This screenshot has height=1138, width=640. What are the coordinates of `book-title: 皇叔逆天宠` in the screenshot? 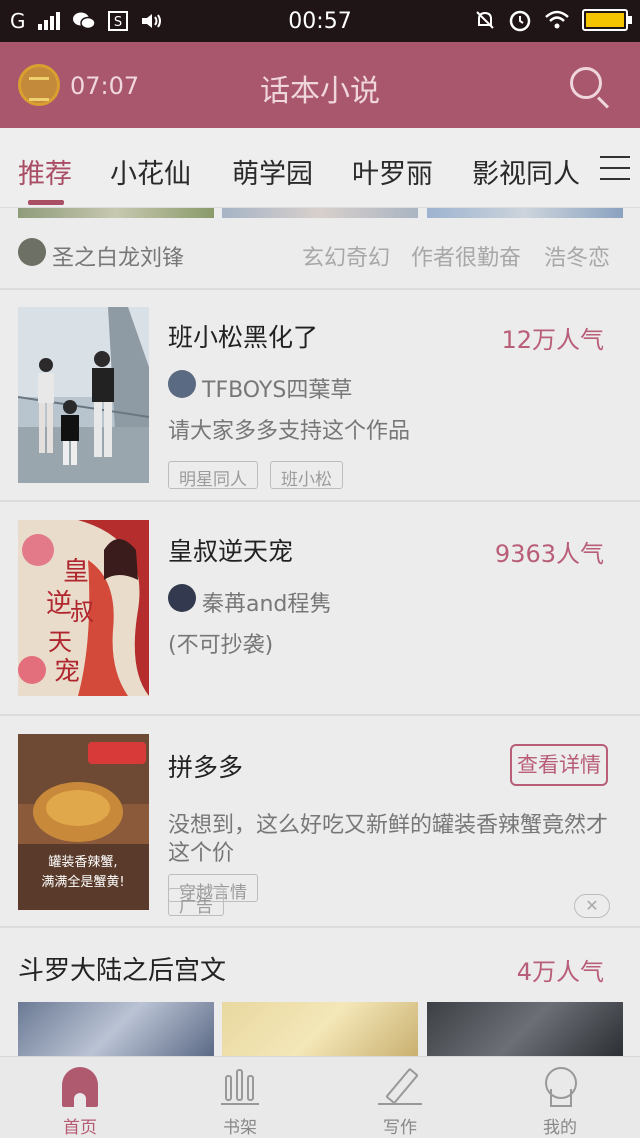 It's located at (230, 550).